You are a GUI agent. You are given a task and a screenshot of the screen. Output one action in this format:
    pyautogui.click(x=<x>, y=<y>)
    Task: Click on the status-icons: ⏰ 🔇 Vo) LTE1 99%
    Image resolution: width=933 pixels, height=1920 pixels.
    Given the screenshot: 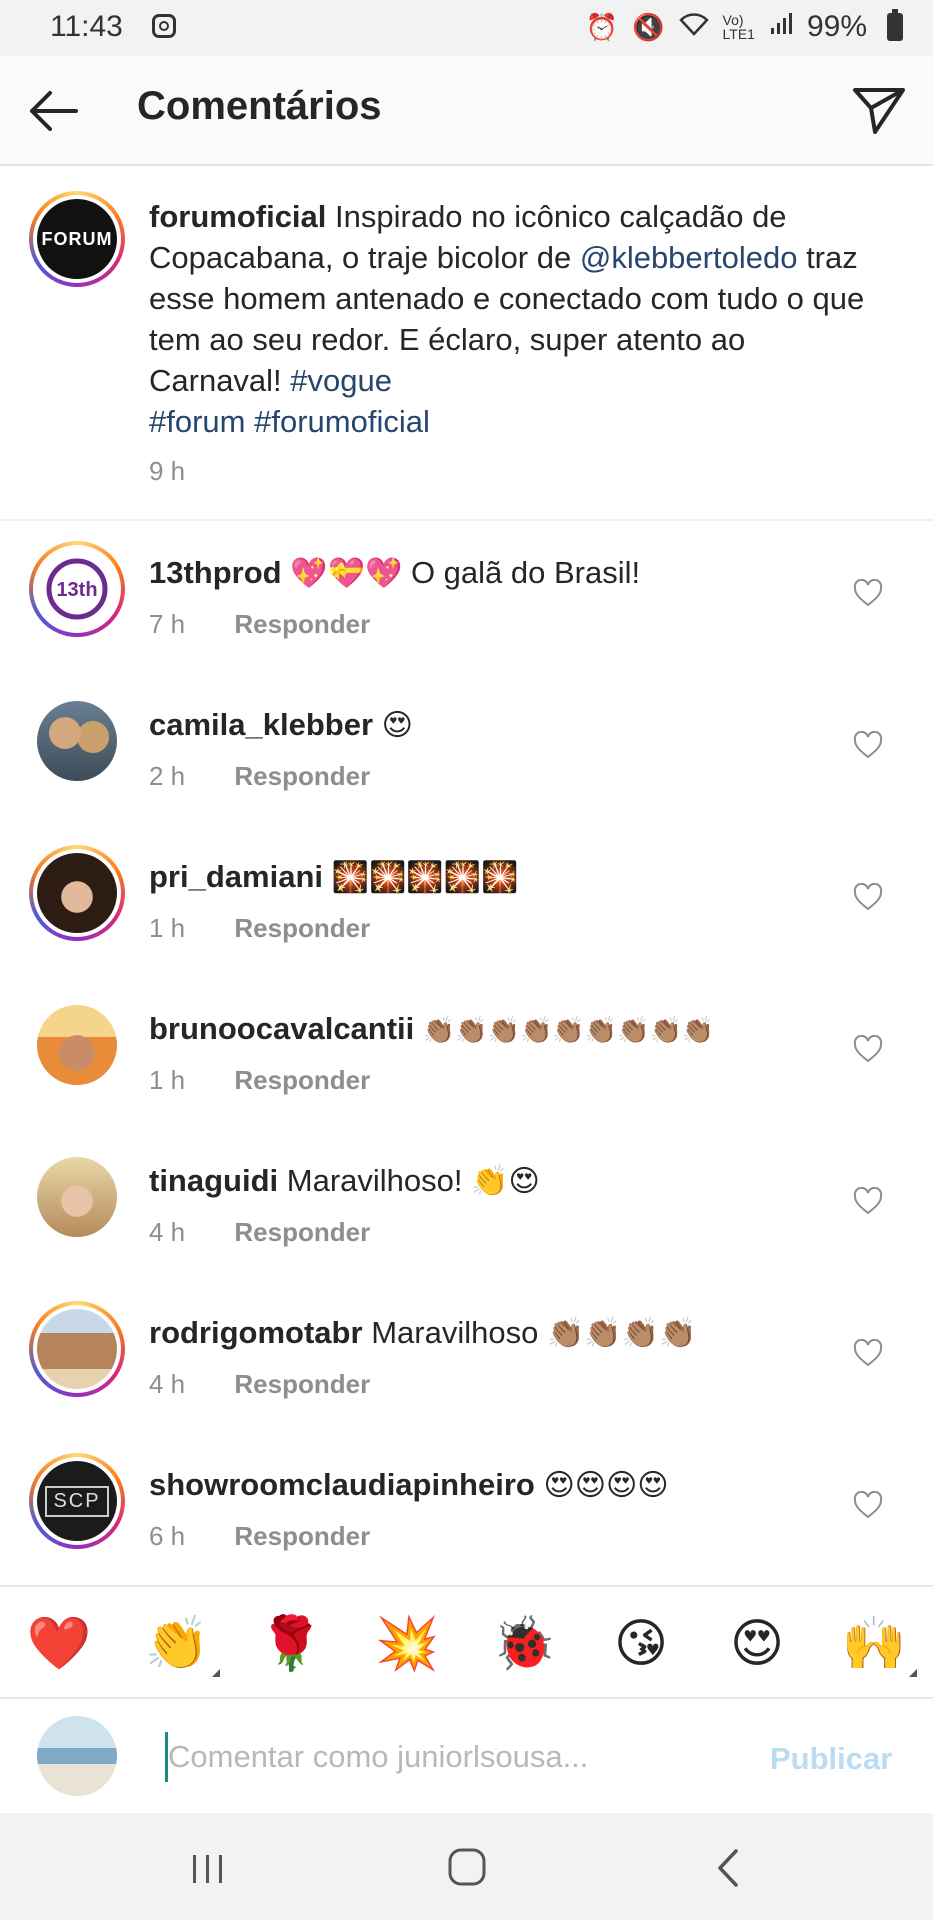 What is the action you would take?
    pyautogui.click(x=744, y=26)
    